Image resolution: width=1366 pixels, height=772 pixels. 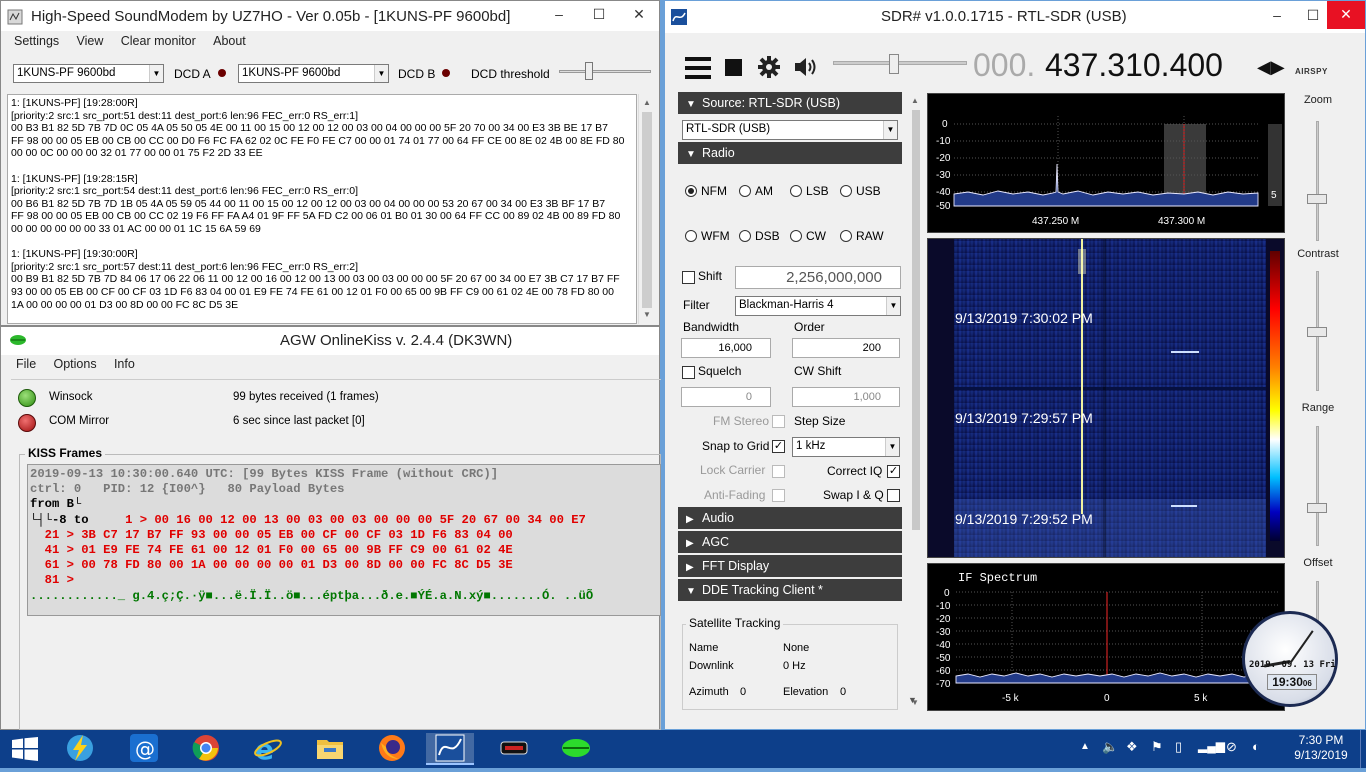 What do you see at coordinates (726, 348) in the screenshot?
I see `bandwidth-input: 16,000` at bounding box center [726, 348].